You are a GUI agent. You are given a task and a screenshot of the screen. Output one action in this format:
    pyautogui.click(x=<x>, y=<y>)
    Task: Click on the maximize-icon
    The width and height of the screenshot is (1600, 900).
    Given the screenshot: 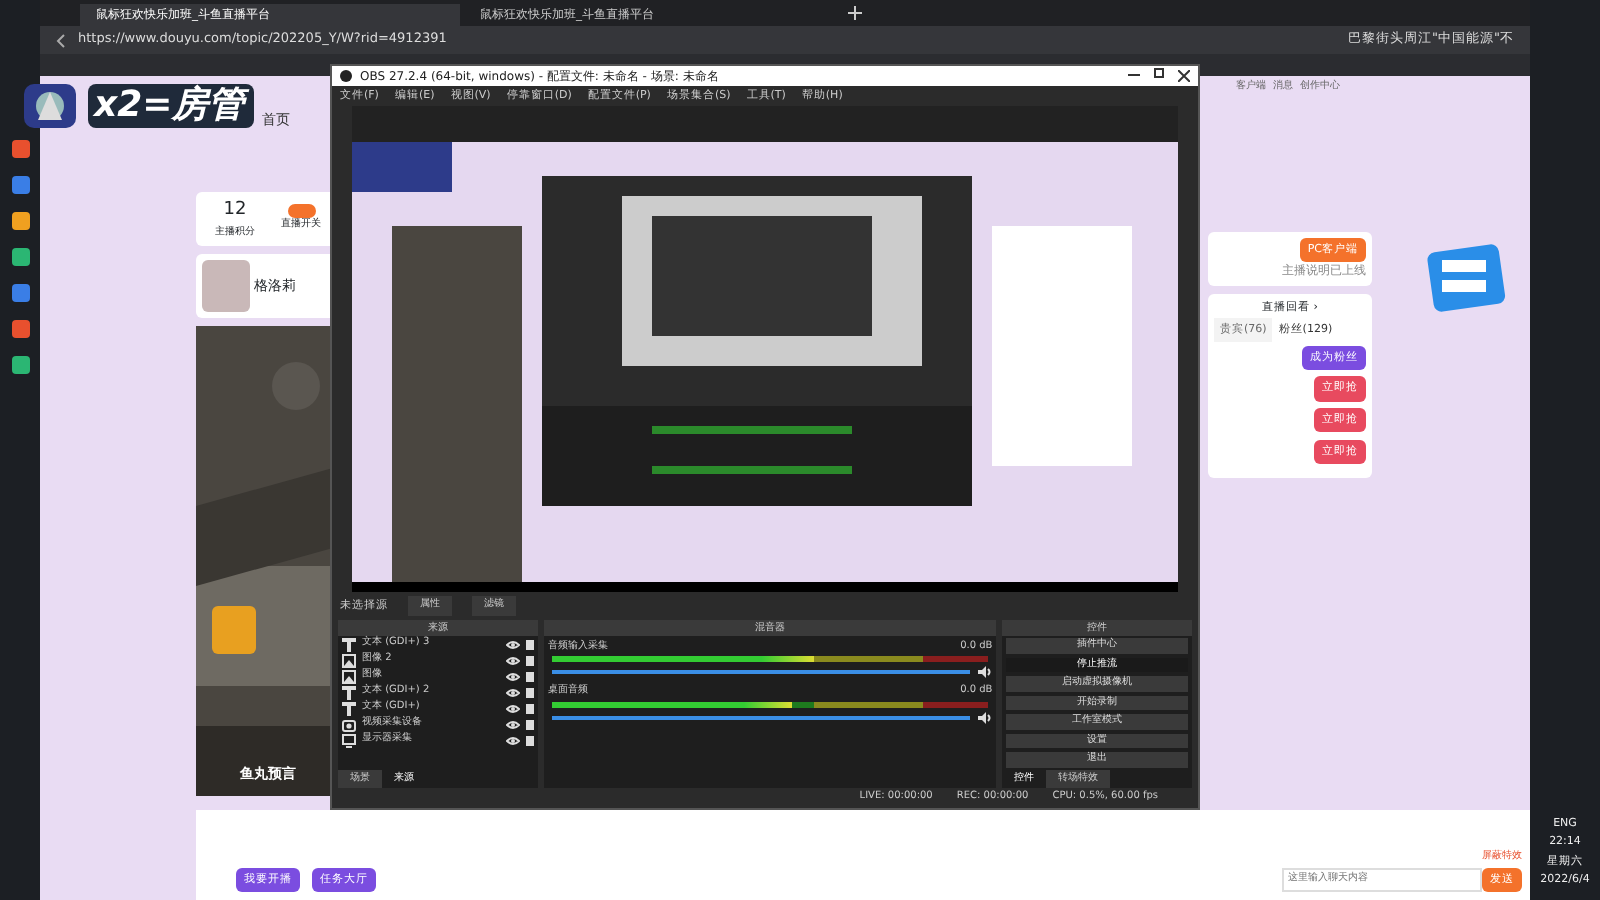 What is the action you would take?
    pyautogui.click(x=1159, y=72)
    